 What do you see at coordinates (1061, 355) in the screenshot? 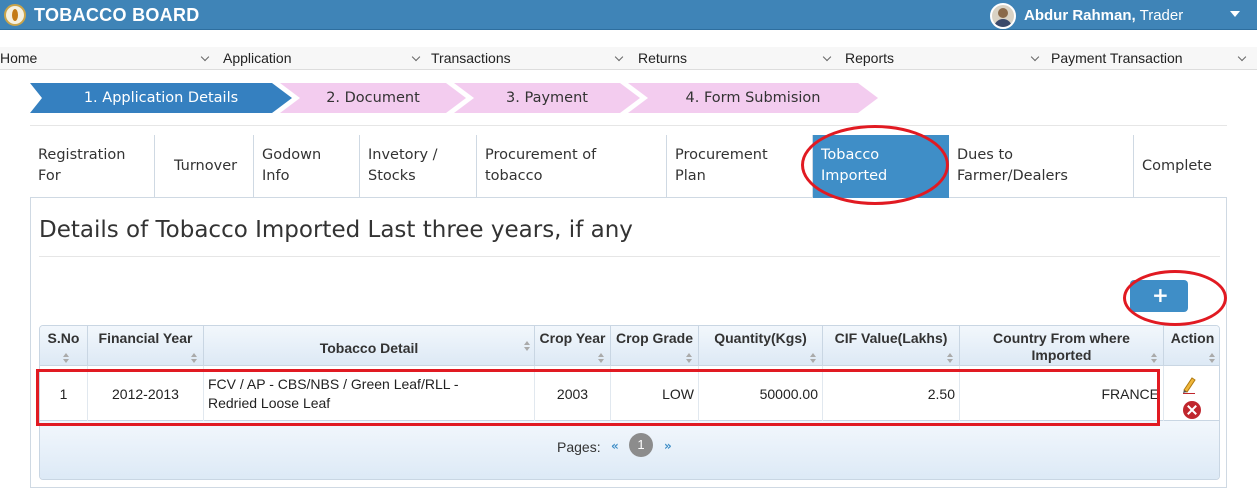
I see `column-label: Imported` at bounding box center [1061, 355].